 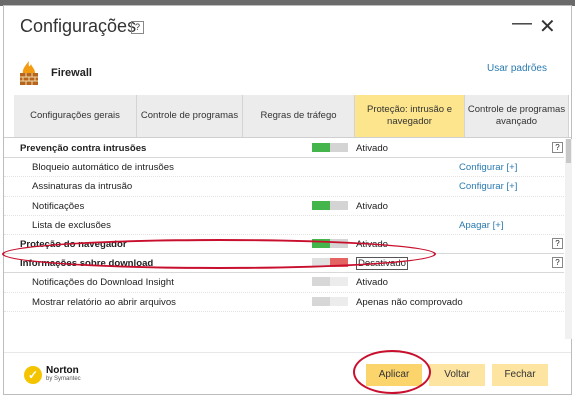 What do you see at coordinates (71, 225) in the screenshot?
I see `row-label: Lista de exclusões` at bounding box center [71, 225].